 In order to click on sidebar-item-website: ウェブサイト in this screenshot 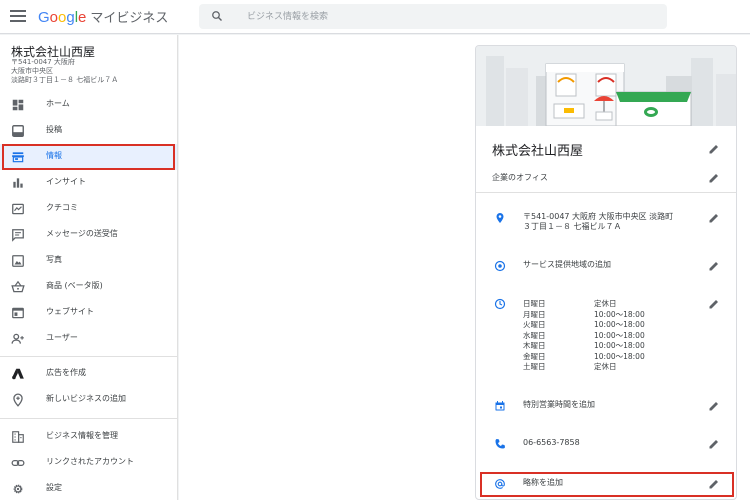, I will do `click(88, 313)`.